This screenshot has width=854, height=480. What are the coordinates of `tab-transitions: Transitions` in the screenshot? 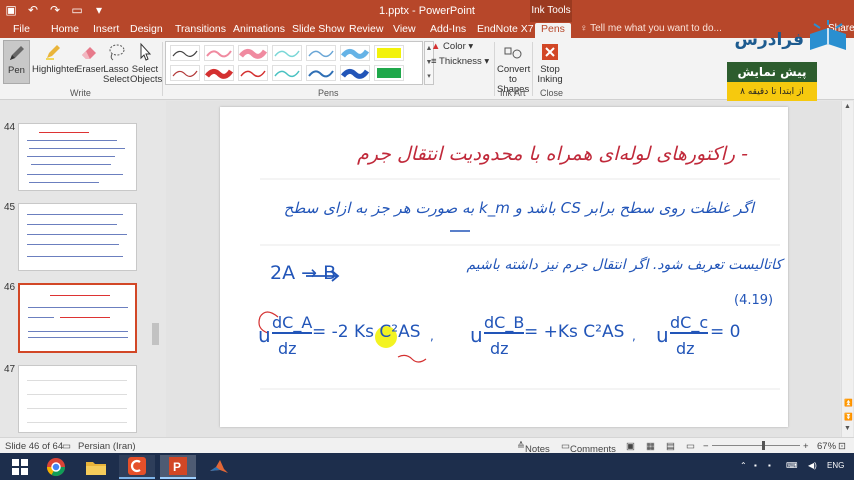 It's located at (200, 29).